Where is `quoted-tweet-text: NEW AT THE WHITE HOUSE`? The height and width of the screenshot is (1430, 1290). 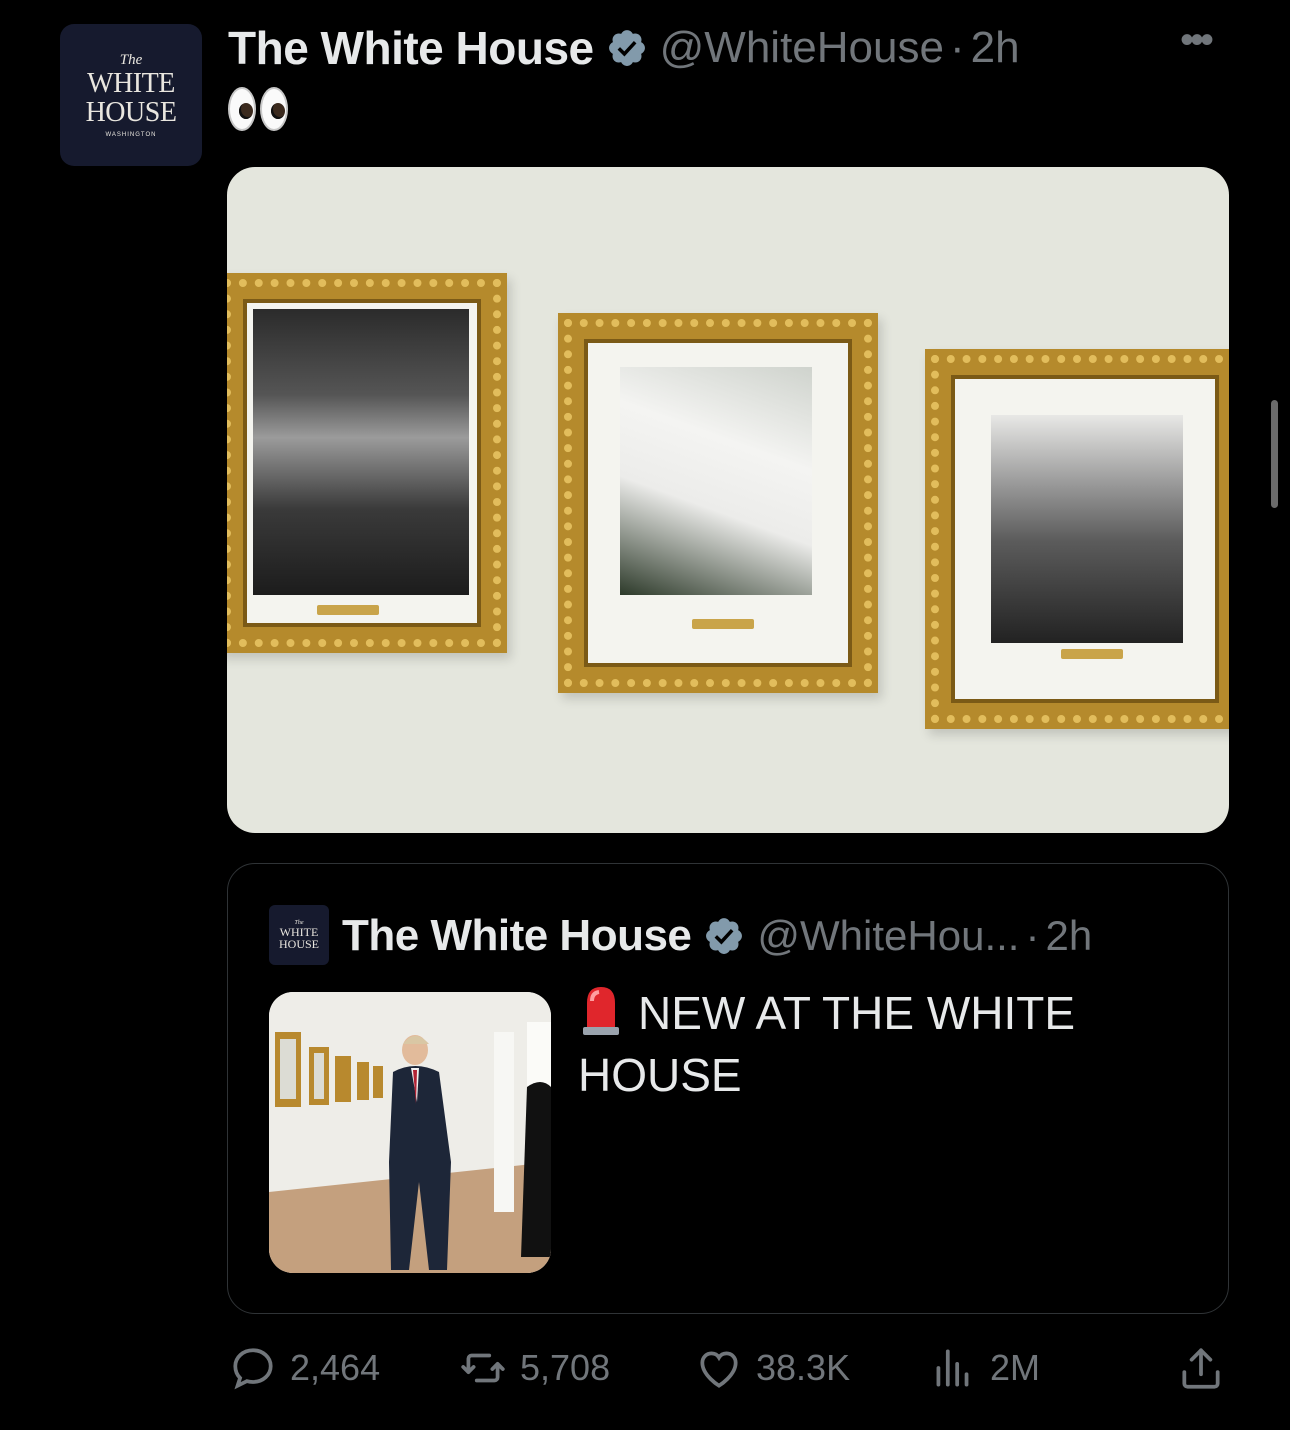 quoted-tweet-text: NEW AT THE WHITE HOUSE is located at coordinates (878, 1044).